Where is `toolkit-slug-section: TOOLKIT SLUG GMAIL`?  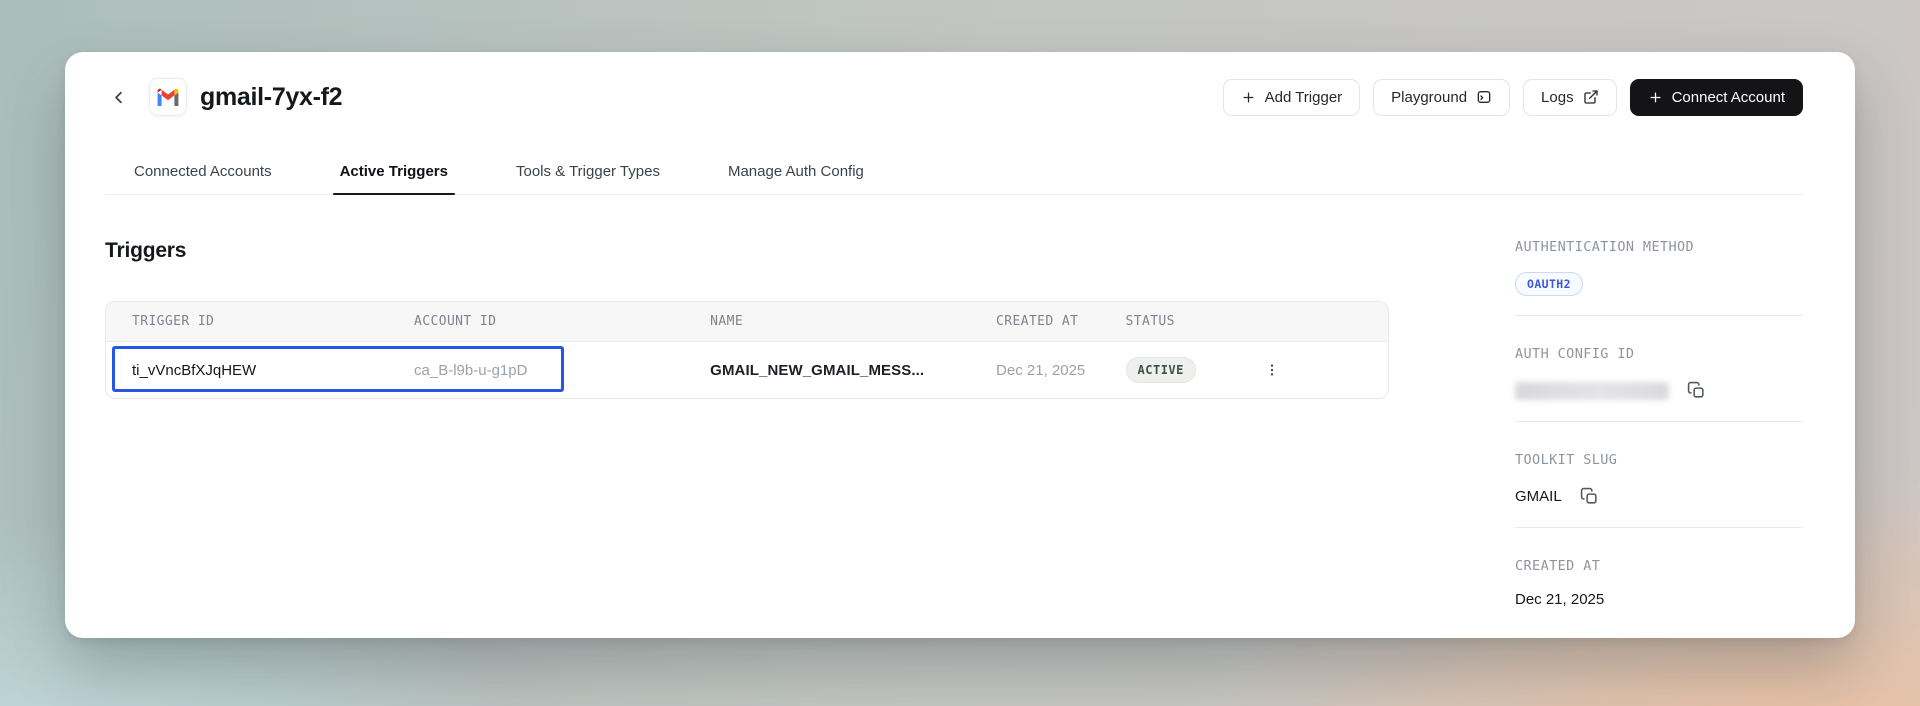 toolkit-slug-section: TOOLKIT SLUG GMAIL is located at coordinates (1659, 490).